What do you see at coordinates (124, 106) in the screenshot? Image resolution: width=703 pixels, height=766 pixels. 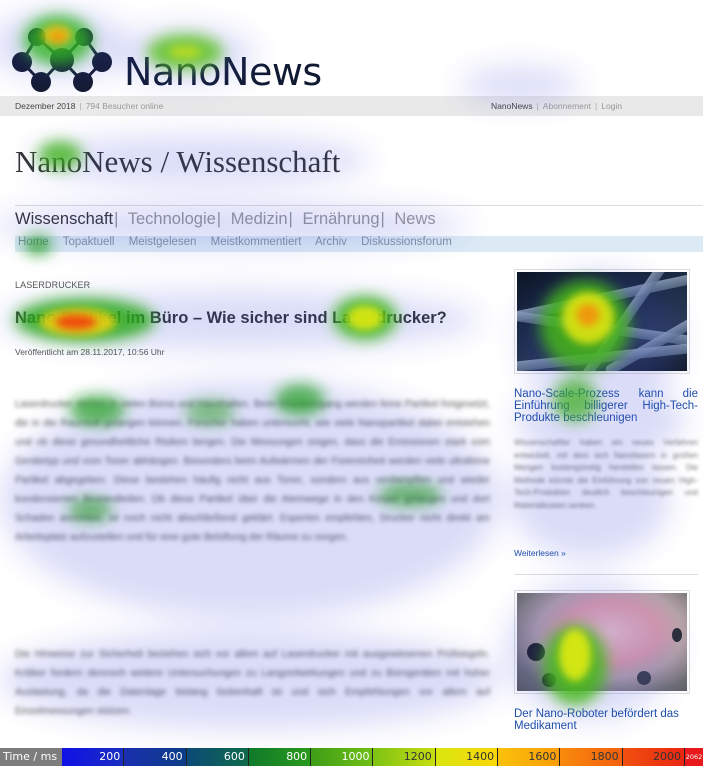 I see `visitors-online: 794 Besucher online` at bounding box center [124, 106].